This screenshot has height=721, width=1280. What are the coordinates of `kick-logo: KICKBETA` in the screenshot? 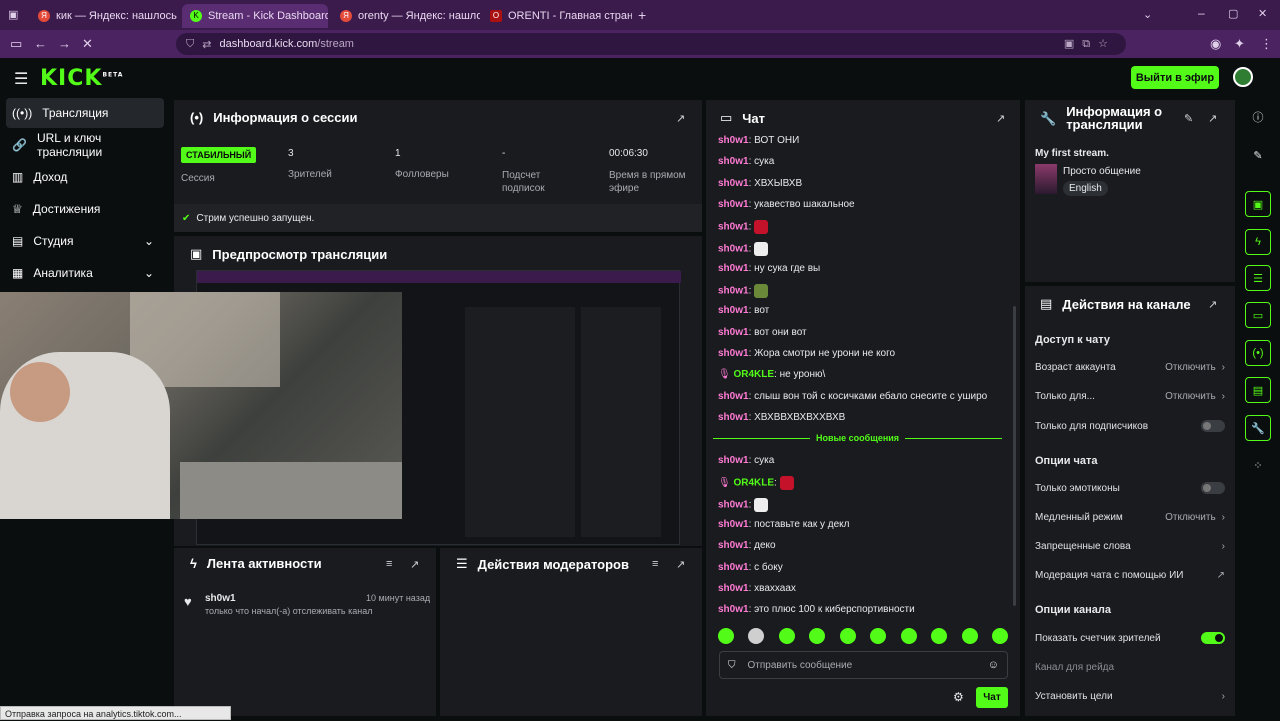 It's located at (81, 78).